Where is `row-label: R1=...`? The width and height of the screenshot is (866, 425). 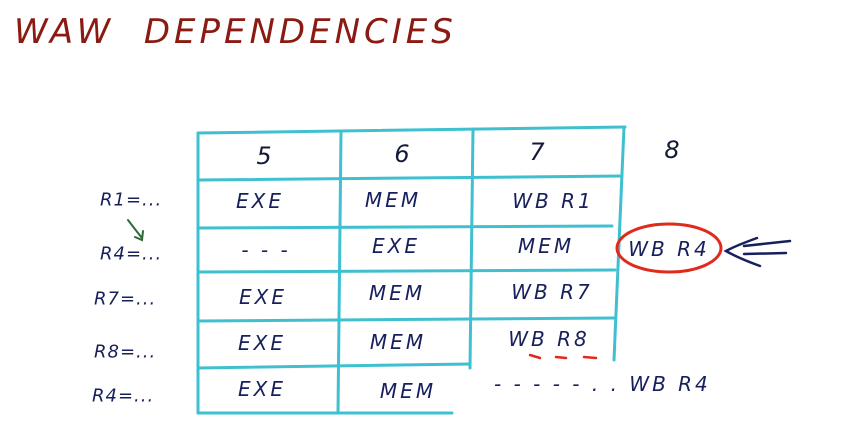
row-label: R1=... is located at coordinates (131, 200).